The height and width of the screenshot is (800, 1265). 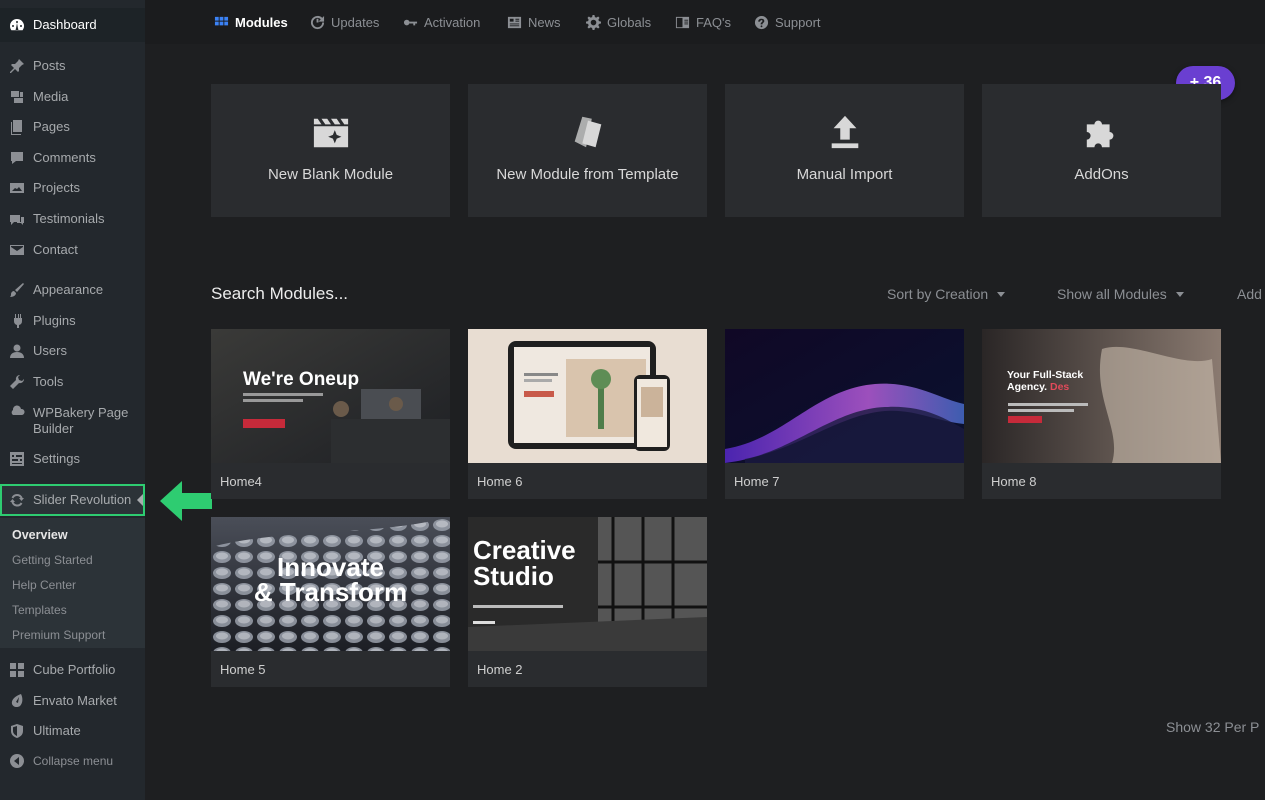 I want to click on tab-activation: Activation, so click(x=441, y=22).